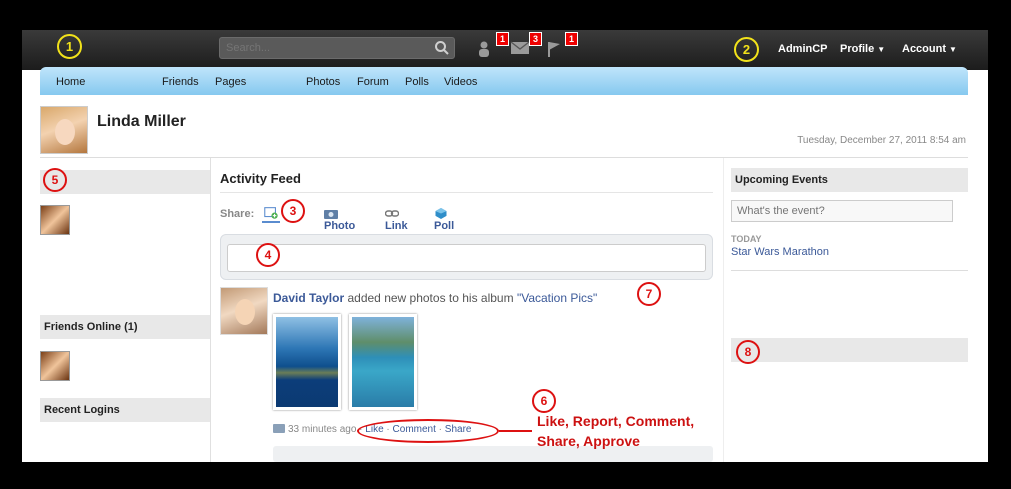 This screenshot has height=489, width=1011. I want to click on story-author-link: David Taylor, so click(308, 298).